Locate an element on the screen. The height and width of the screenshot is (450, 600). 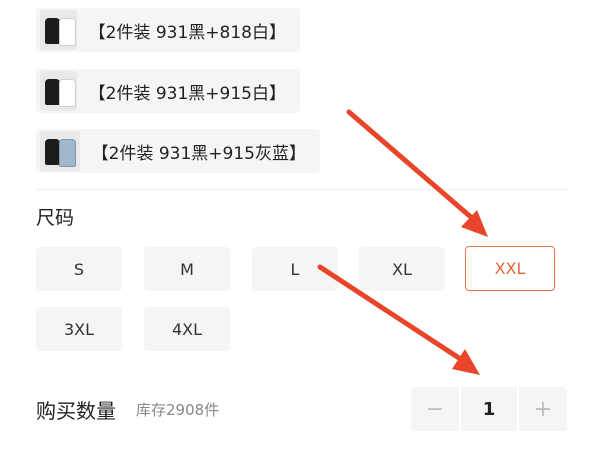
stock-count: 库存2908件 is located at coordinates (178, 410).